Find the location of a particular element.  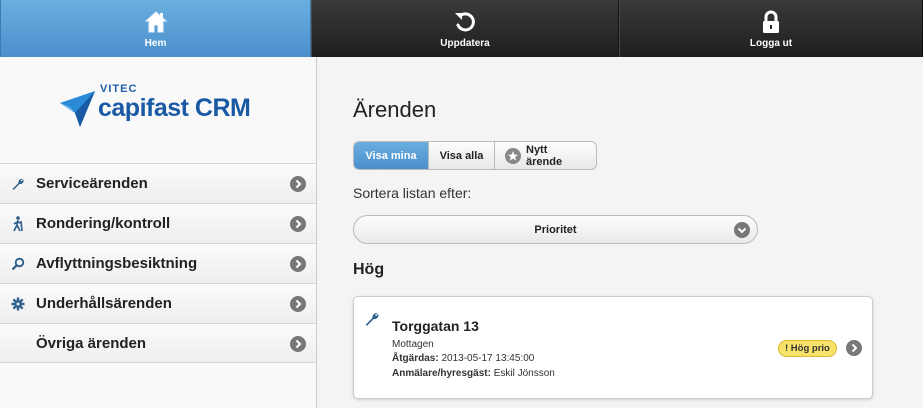

filter-segmented-control: Visa mina Visa alla Nytt ärende is located at coordinates (475, 155).